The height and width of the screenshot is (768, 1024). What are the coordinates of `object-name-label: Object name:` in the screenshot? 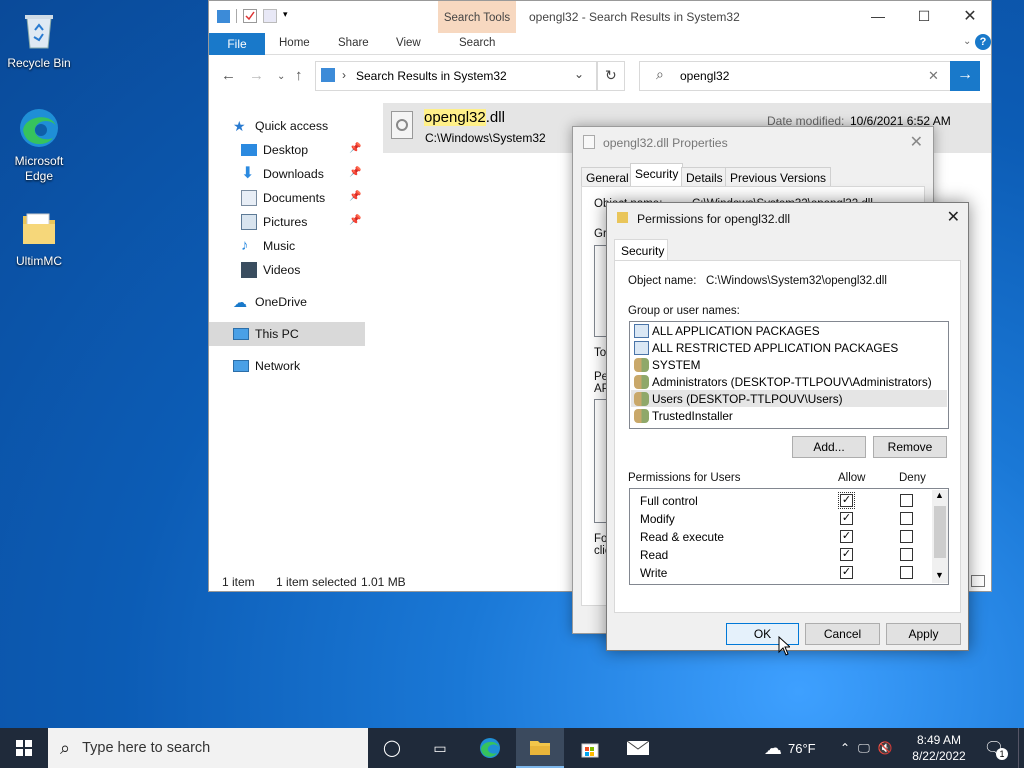 It's located at (662, 281).